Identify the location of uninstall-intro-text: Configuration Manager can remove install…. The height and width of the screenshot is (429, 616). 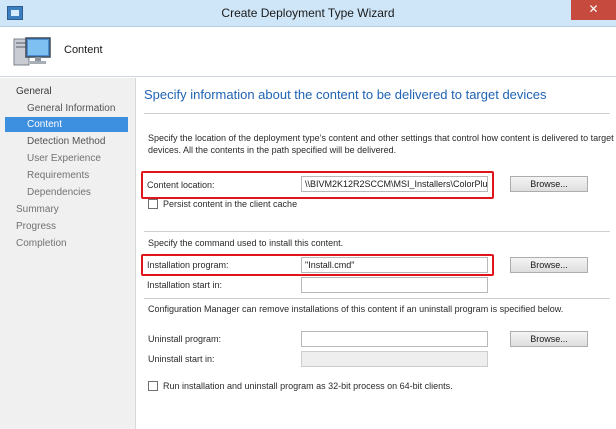
(356, 309).